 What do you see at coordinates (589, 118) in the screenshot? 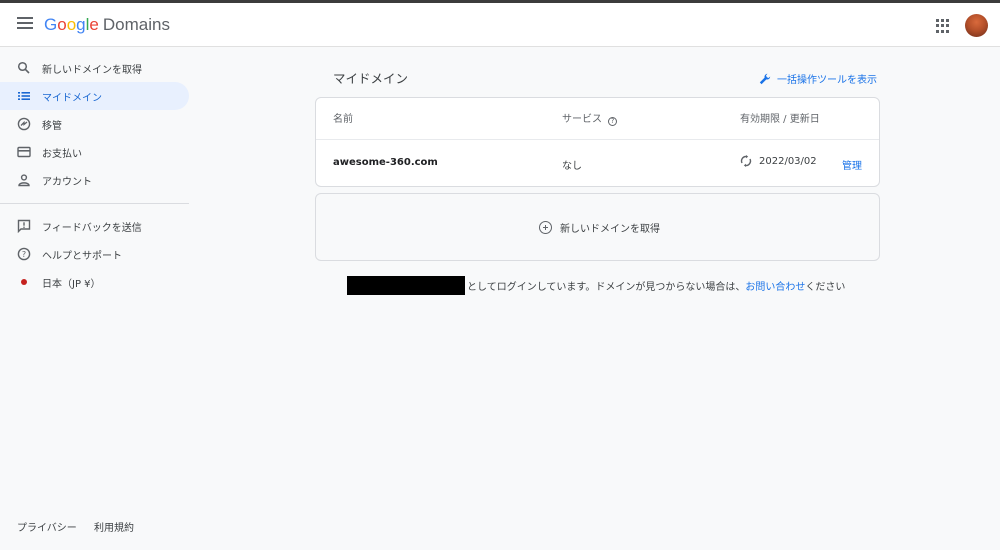
I see `column-header-service: サービス?` at bounding box center [589, 118].